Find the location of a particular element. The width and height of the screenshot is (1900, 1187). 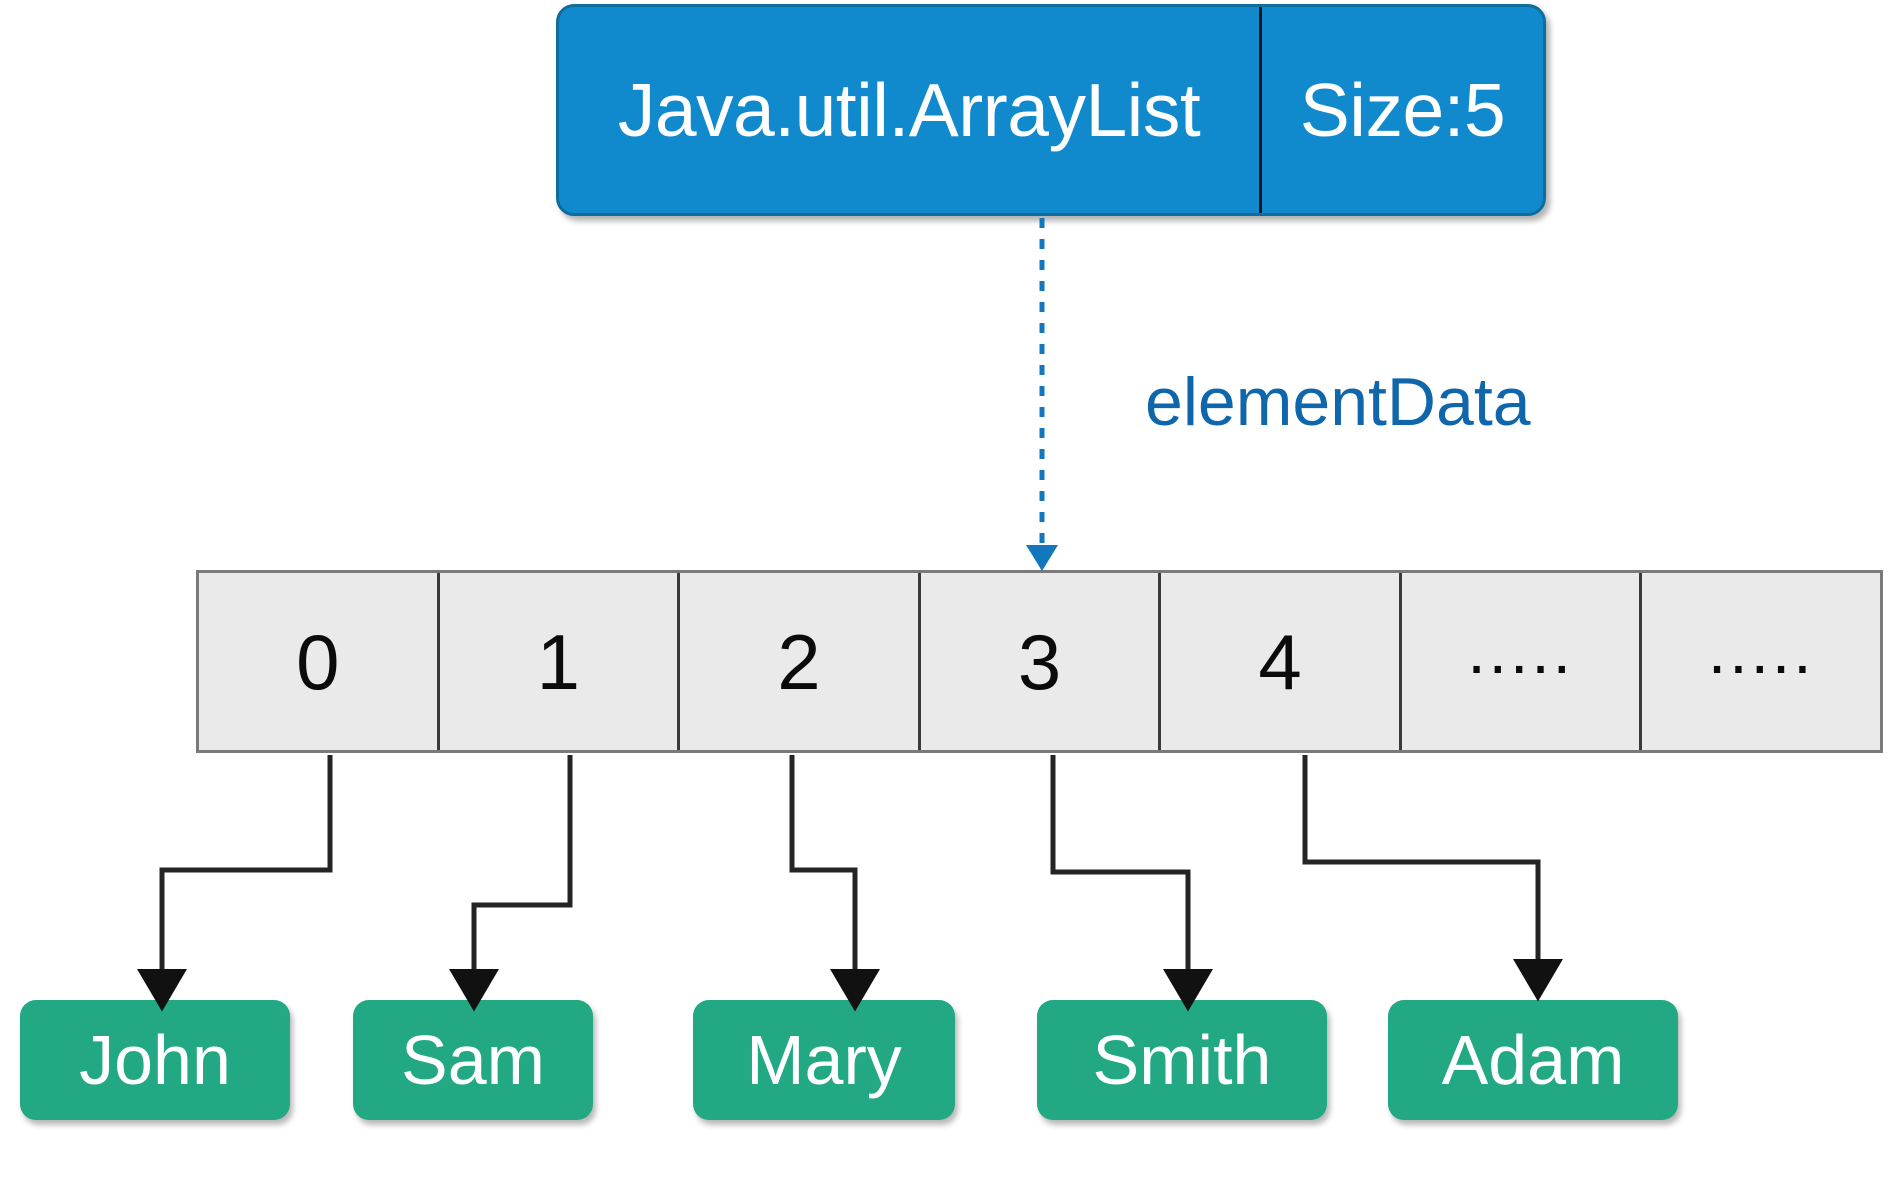

element-label-smith: Smith is located at coordinates (1182, 1060).